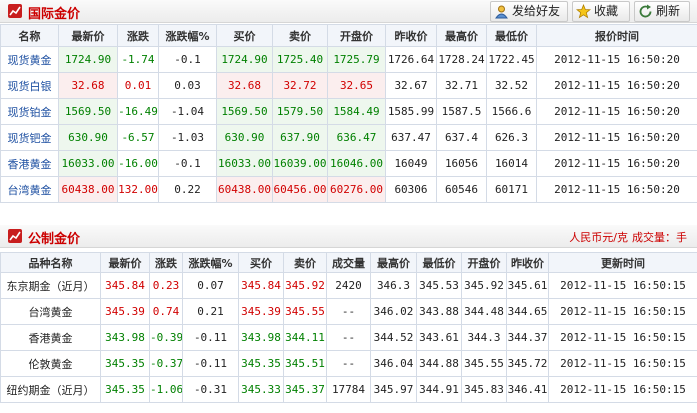 This screenshot has height=413, width=697. What do you see at coordinates (628, 237) in the screenshot?
I see `unit-note: 人民币元/克 成交量：手` at bounding box center [628, 237].